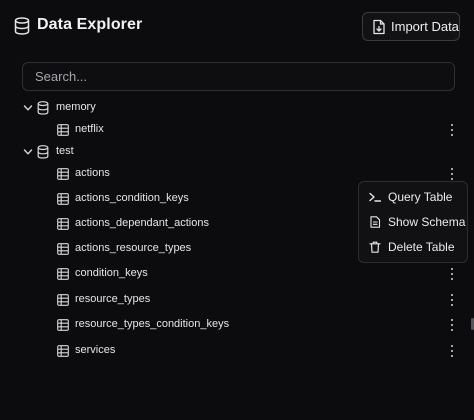  I want to click on terminal-icon, so click(375, 197).